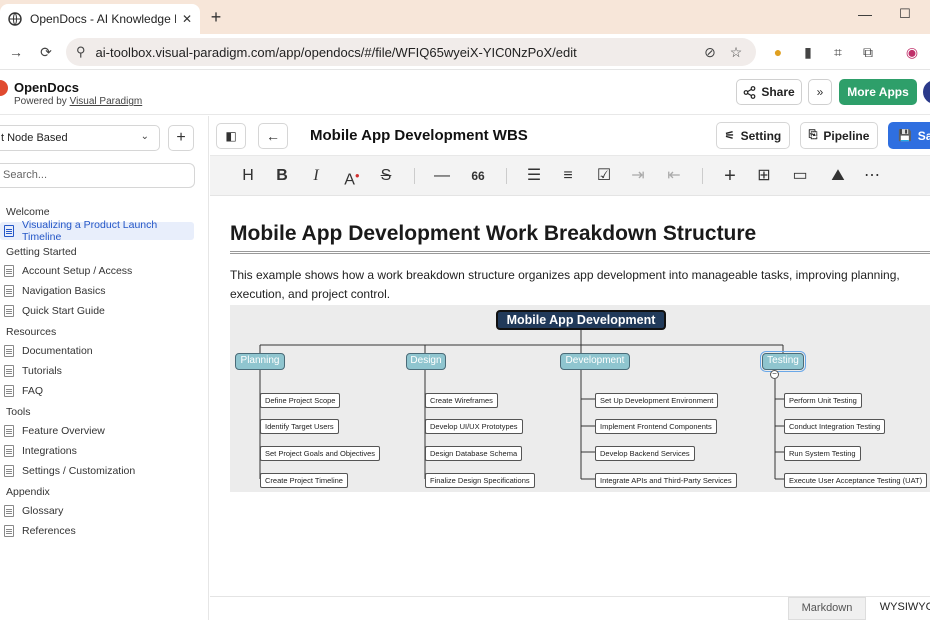  I want to click on strikethrough-button: S, so click(386, 176).